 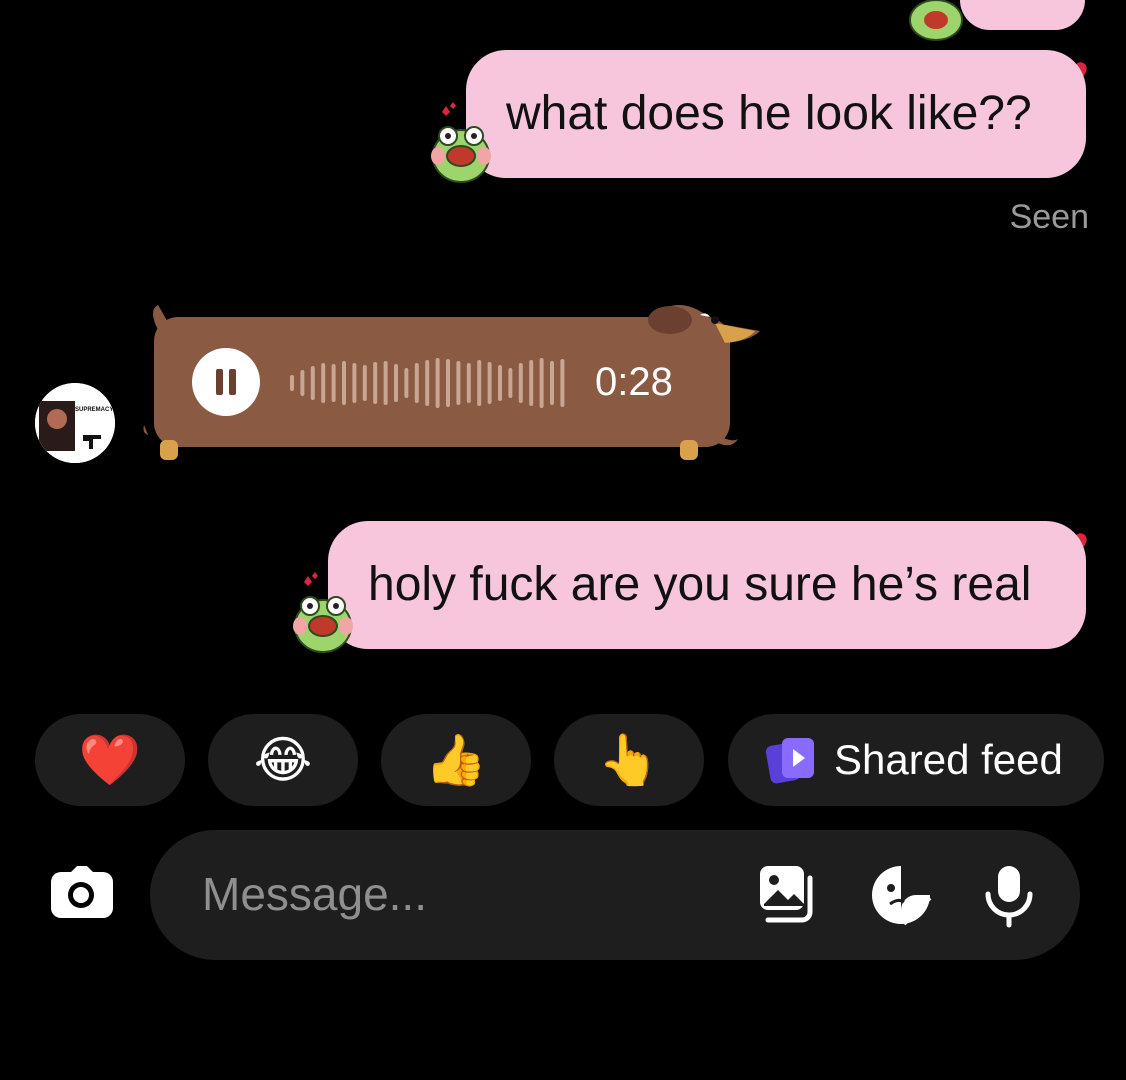 I want to click on seen-indicator: Seen, so click(x=1049, y=217).